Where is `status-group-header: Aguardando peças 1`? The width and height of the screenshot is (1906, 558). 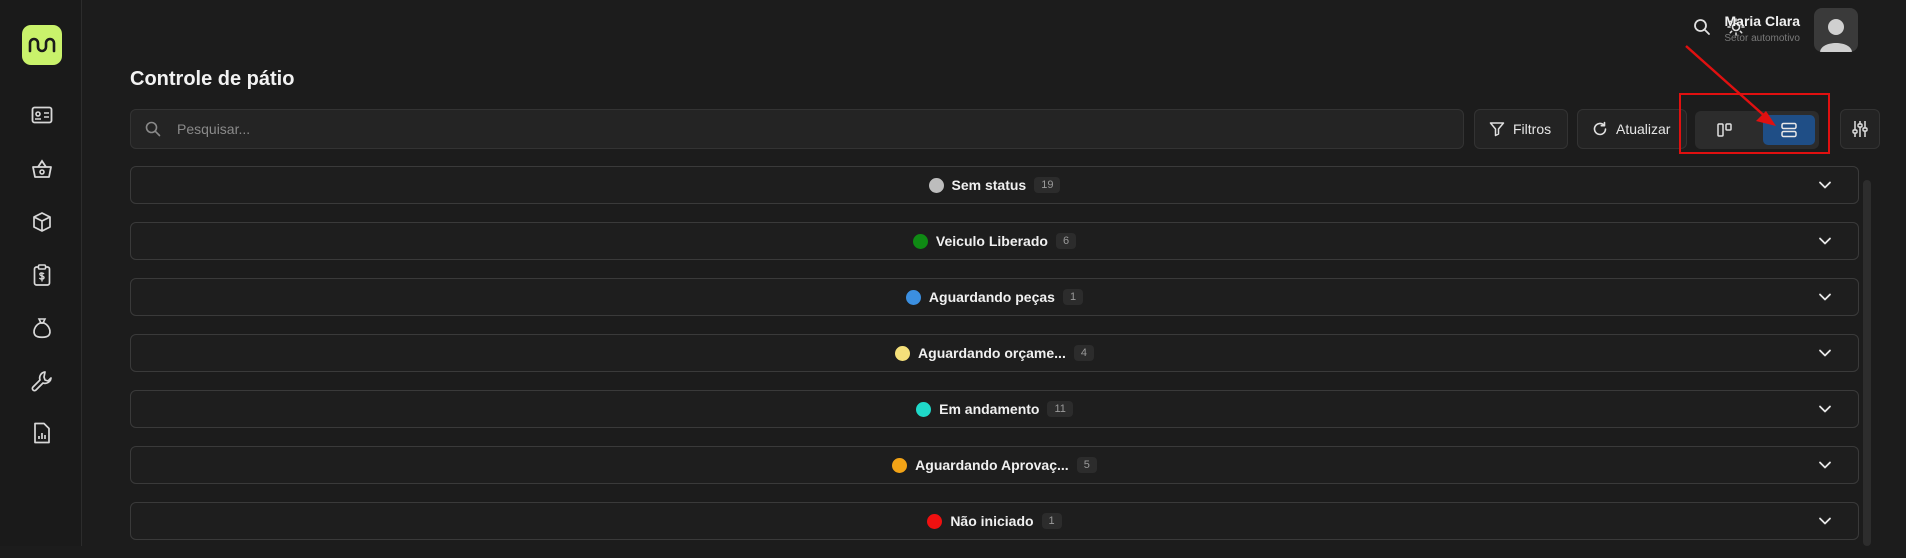
status-group-header: Aguardando peças 1 is located at coordinates (994, 297).